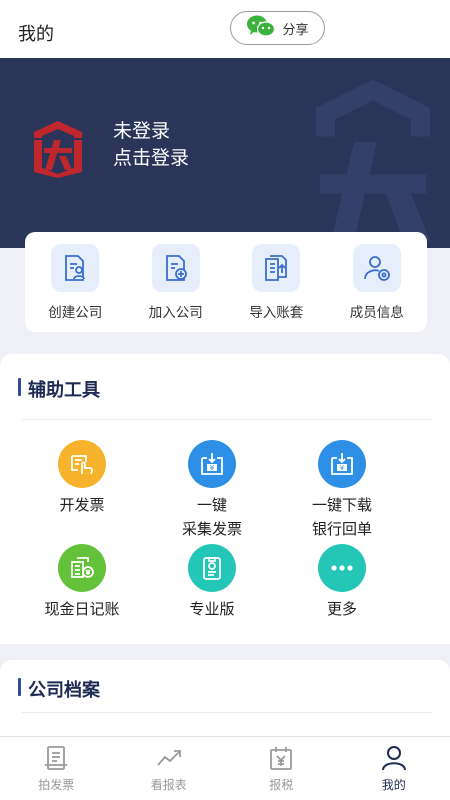 This screenshot has height=800, width=450. Describe the element at coordinates (82, 464) in the screenshot. I see `invoice-hand-icon` at that location.